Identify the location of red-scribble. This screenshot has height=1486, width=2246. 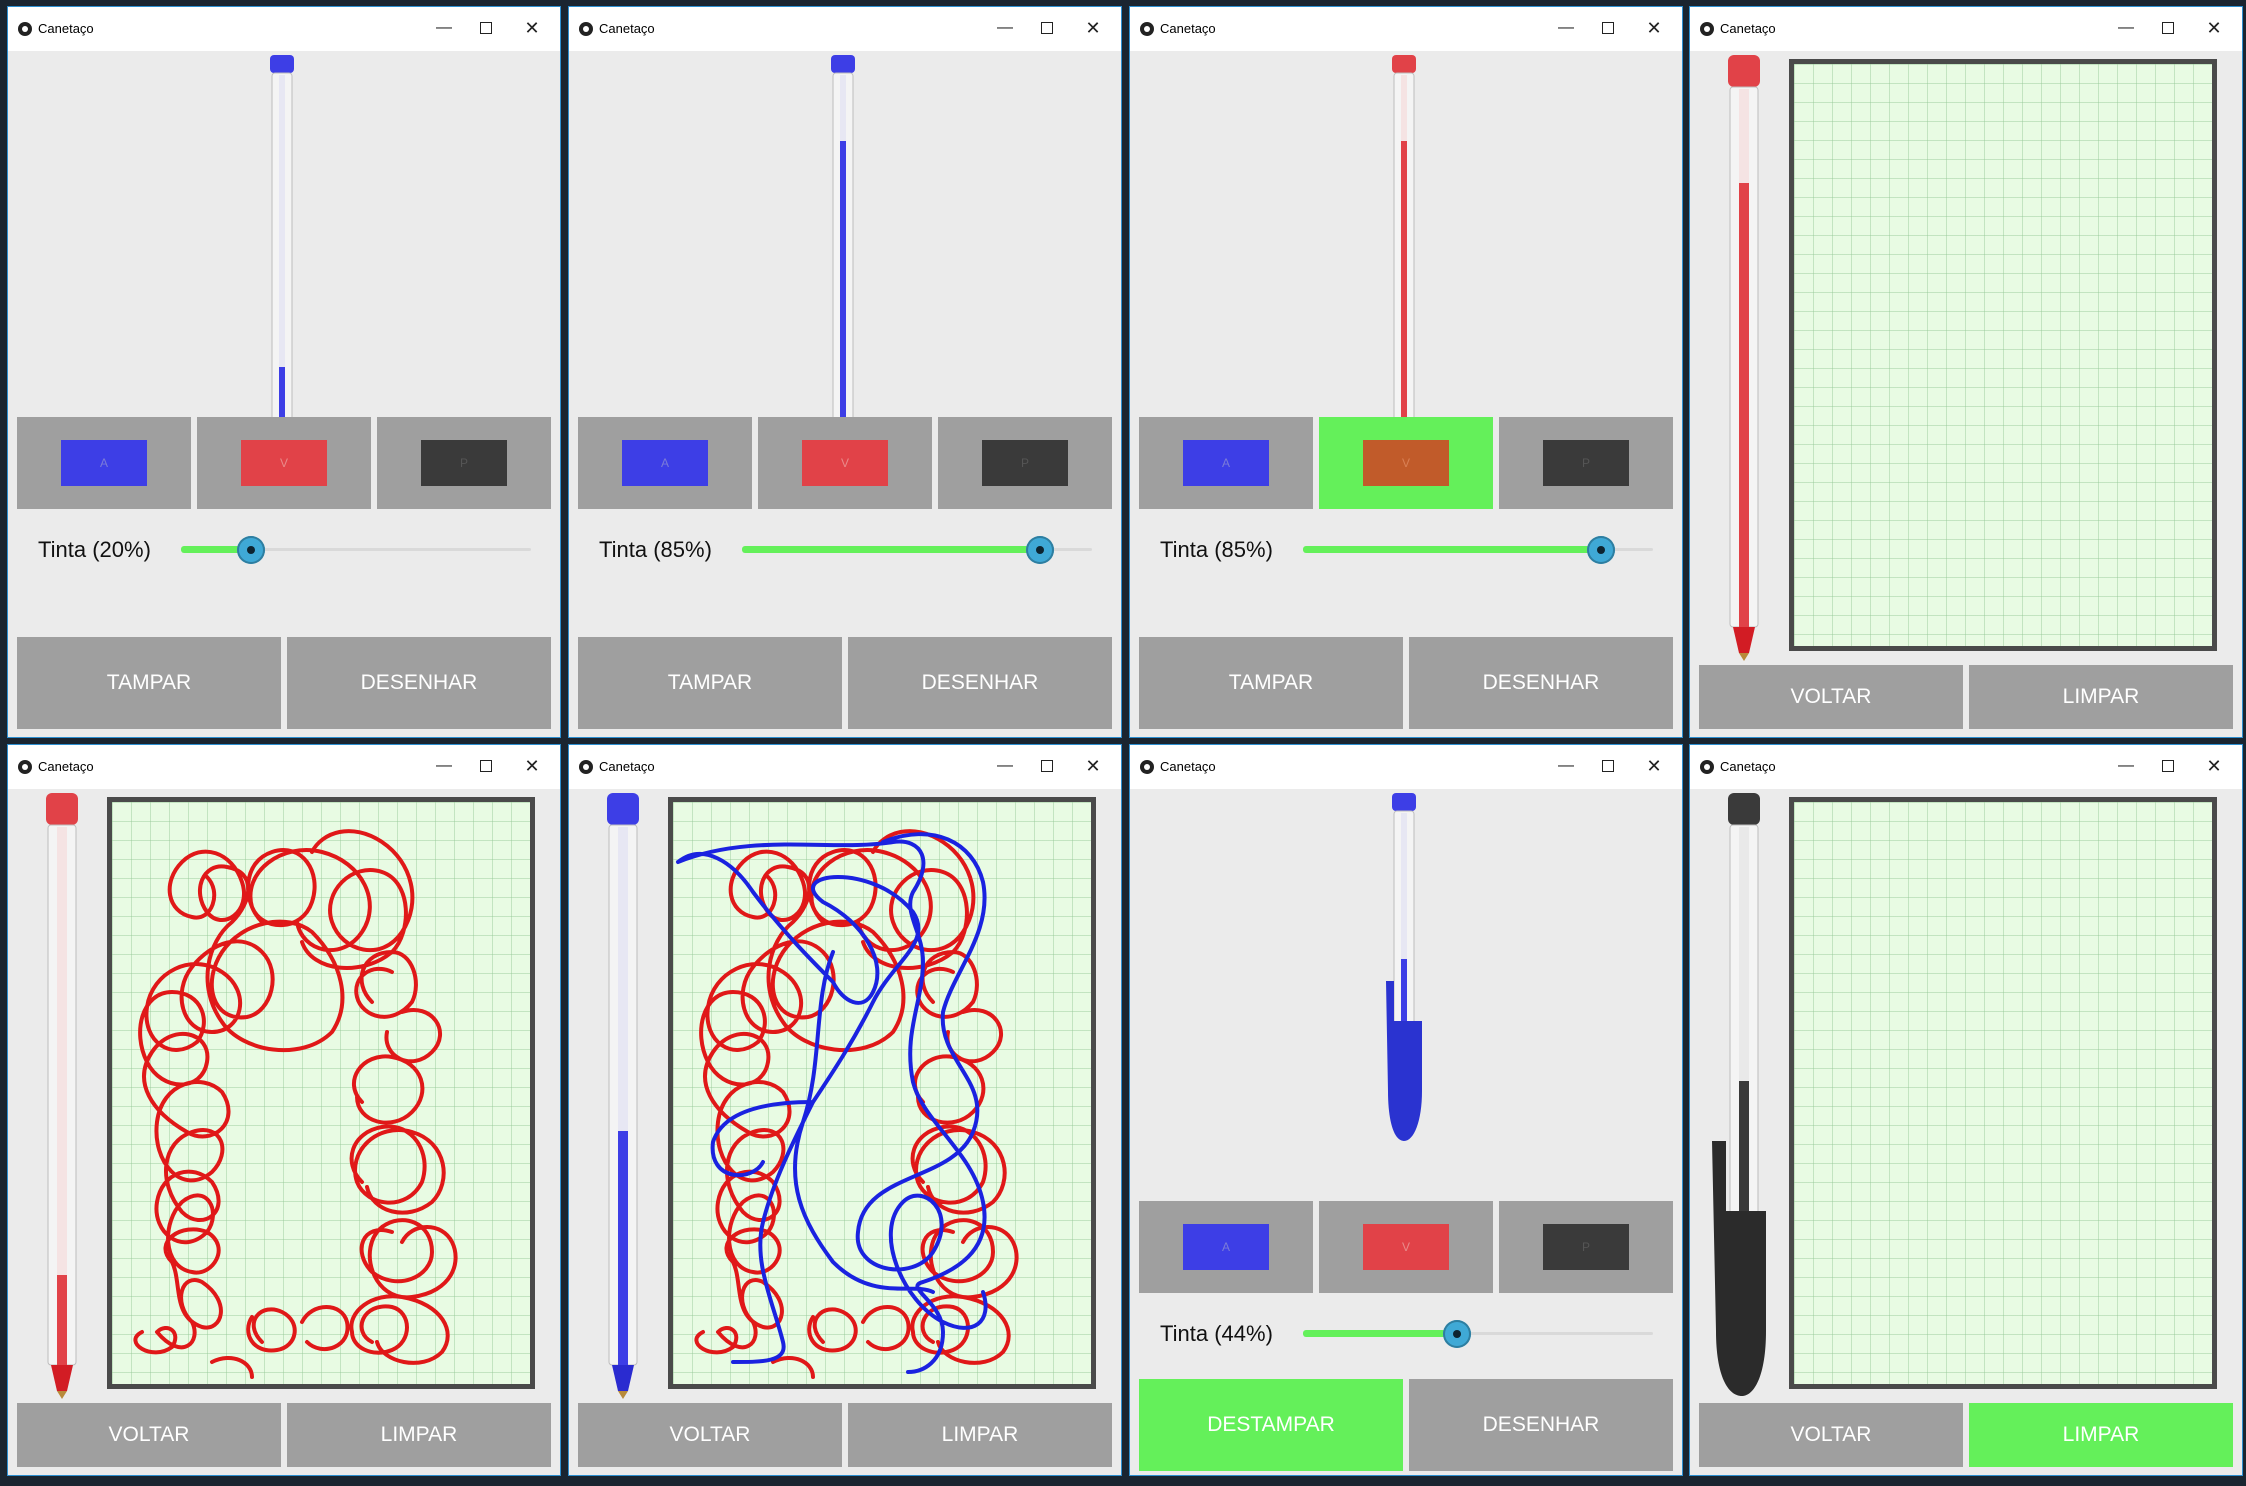
(295, 1104).